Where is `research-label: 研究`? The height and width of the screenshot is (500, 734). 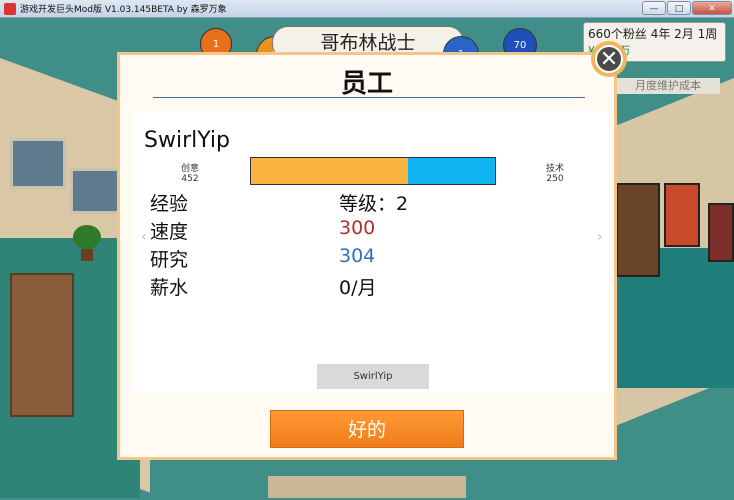
research-label: 研究 is located at coordinates (169, 260).